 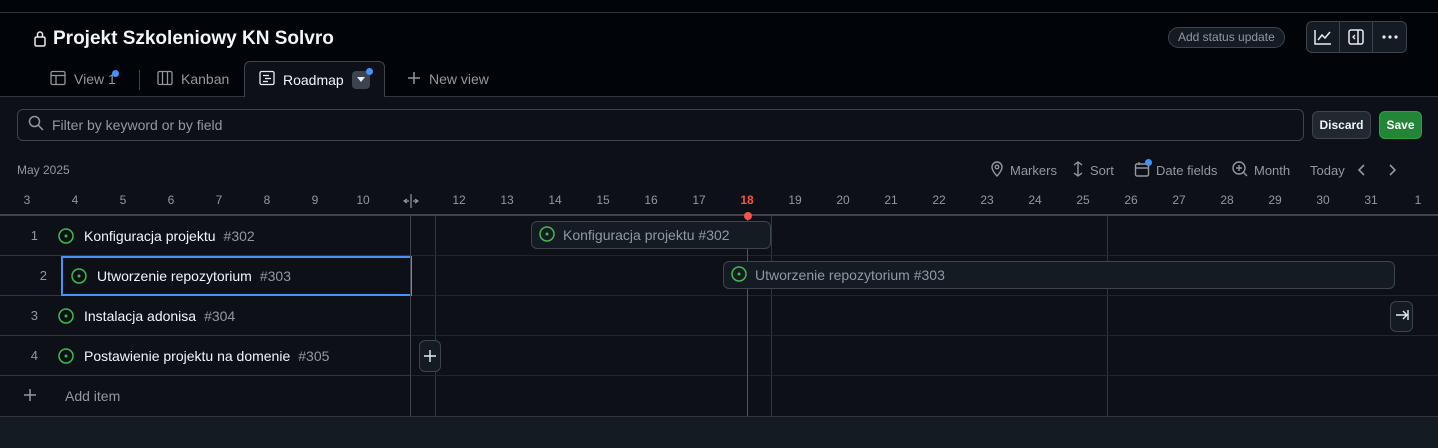 I want to click on insights-icon, so click(x=1323, y=37).